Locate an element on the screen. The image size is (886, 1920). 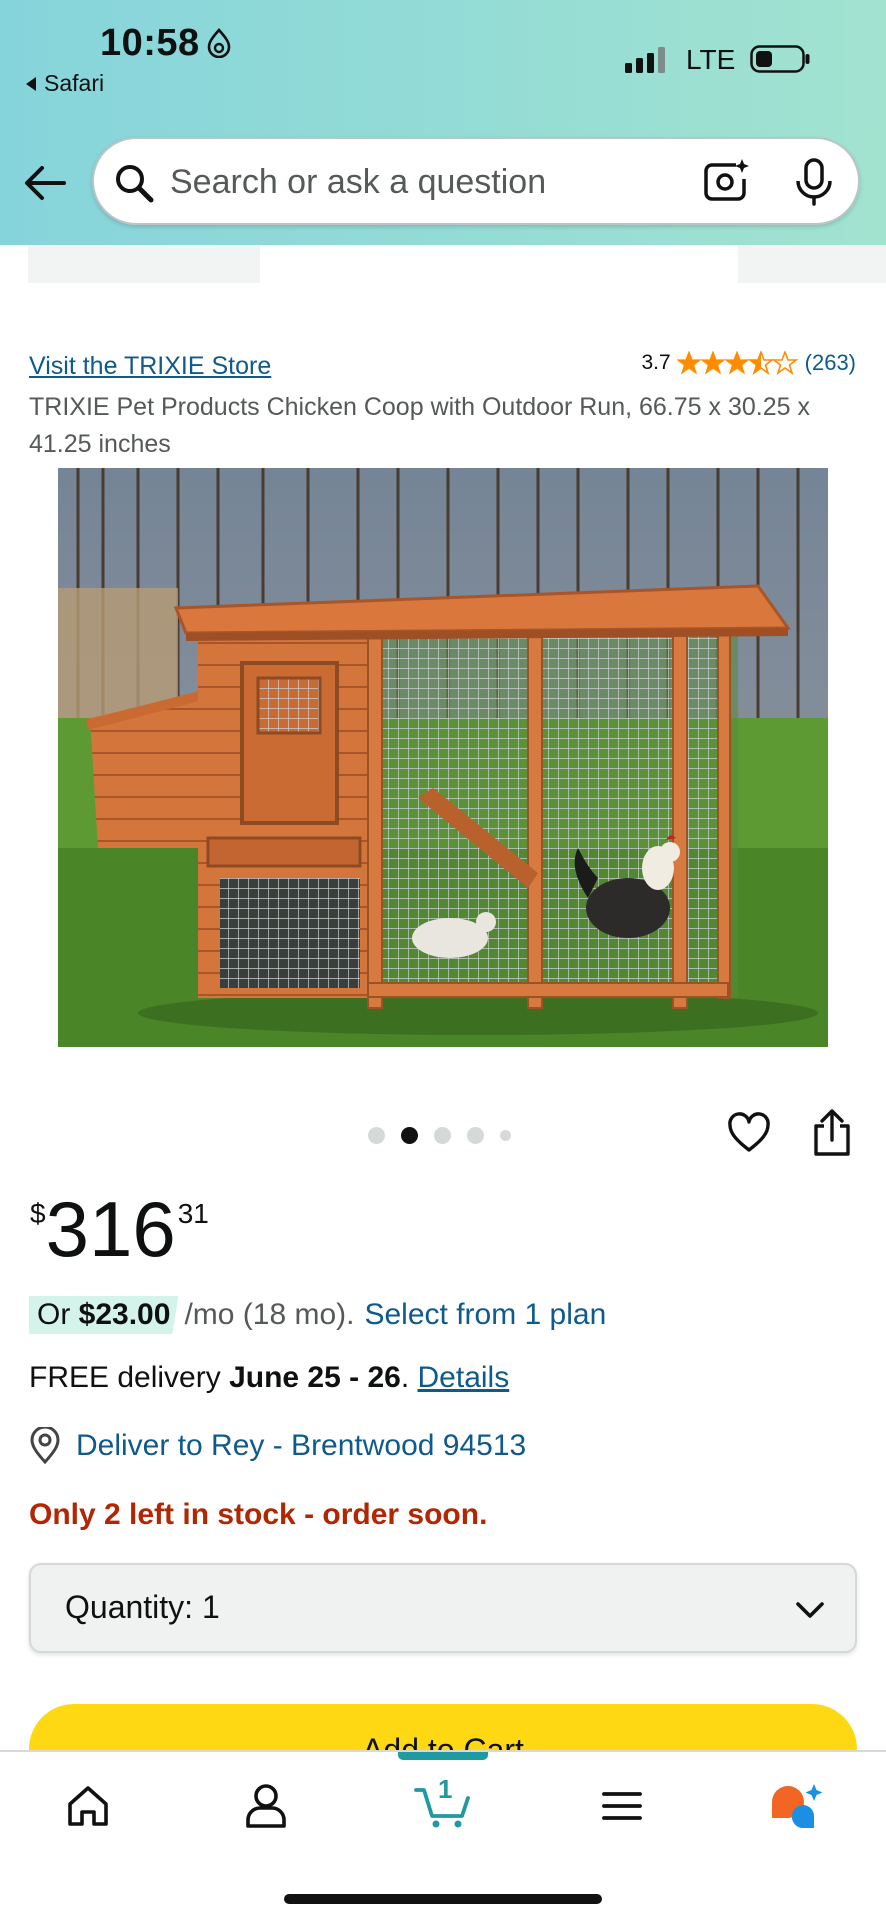
network-label: LTE is located at coordinates (711, 59).